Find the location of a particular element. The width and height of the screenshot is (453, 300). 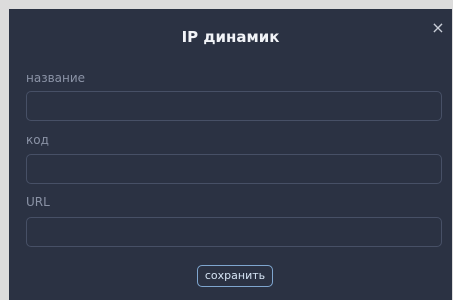

name-label: название is located at coordinates (56, 78).